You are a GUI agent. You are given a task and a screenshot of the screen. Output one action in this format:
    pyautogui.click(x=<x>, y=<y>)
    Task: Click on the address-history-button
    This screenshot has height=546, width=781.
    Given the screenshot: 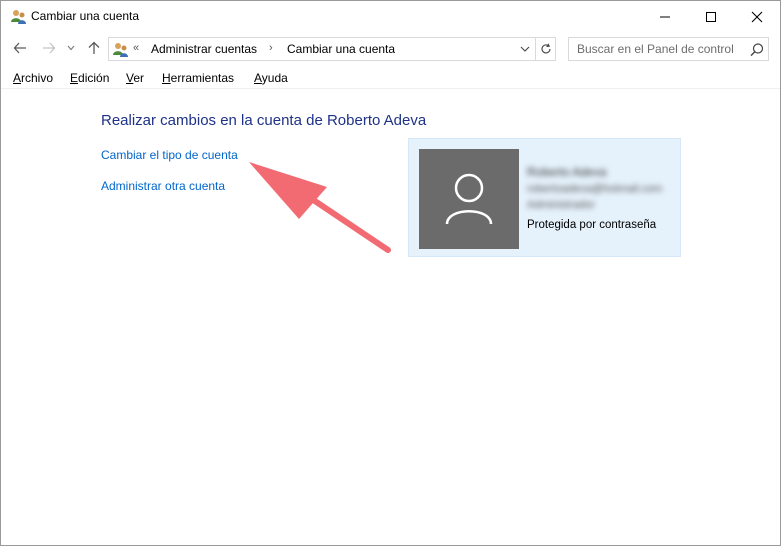 What is the action you would take?
    pyautogui.click(x=525, y=49)
    